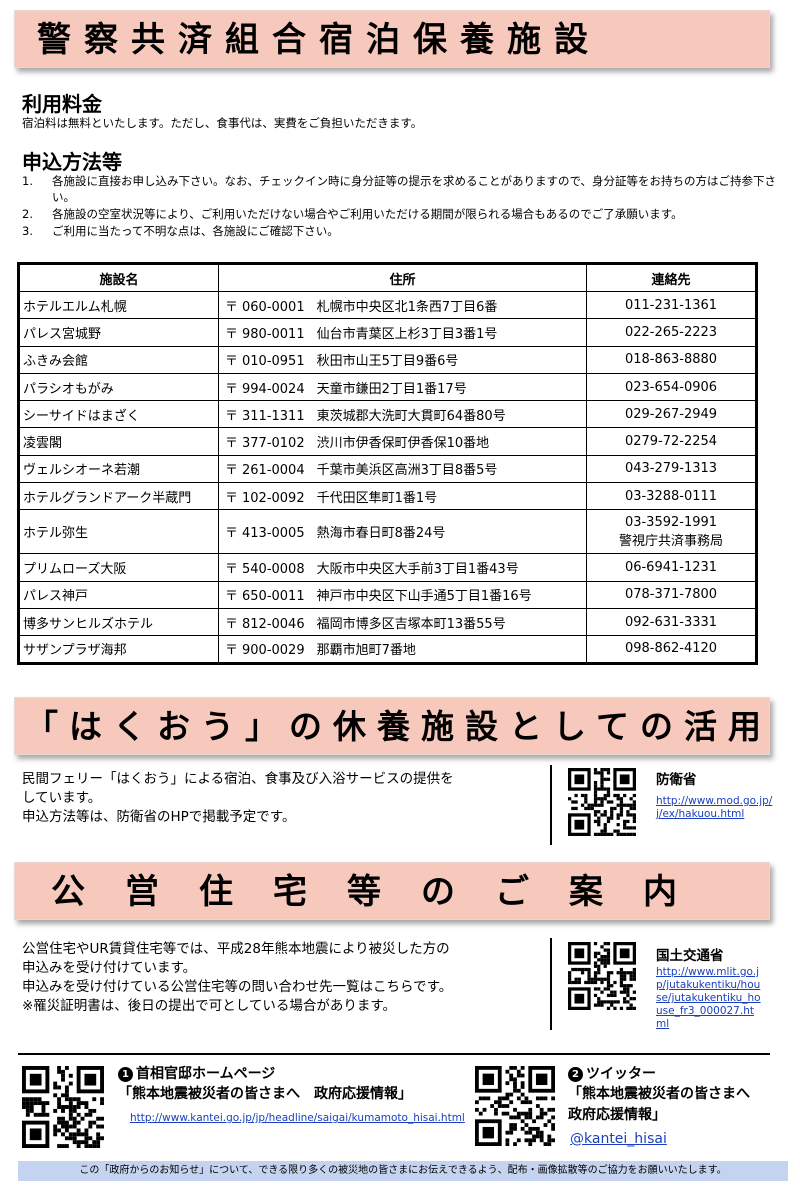 The height and width of the screenshot is (1200, 800). Describe the element at coordinates (273, 334) in the screenshot. I see `postal-code: 980-0011` at that location.